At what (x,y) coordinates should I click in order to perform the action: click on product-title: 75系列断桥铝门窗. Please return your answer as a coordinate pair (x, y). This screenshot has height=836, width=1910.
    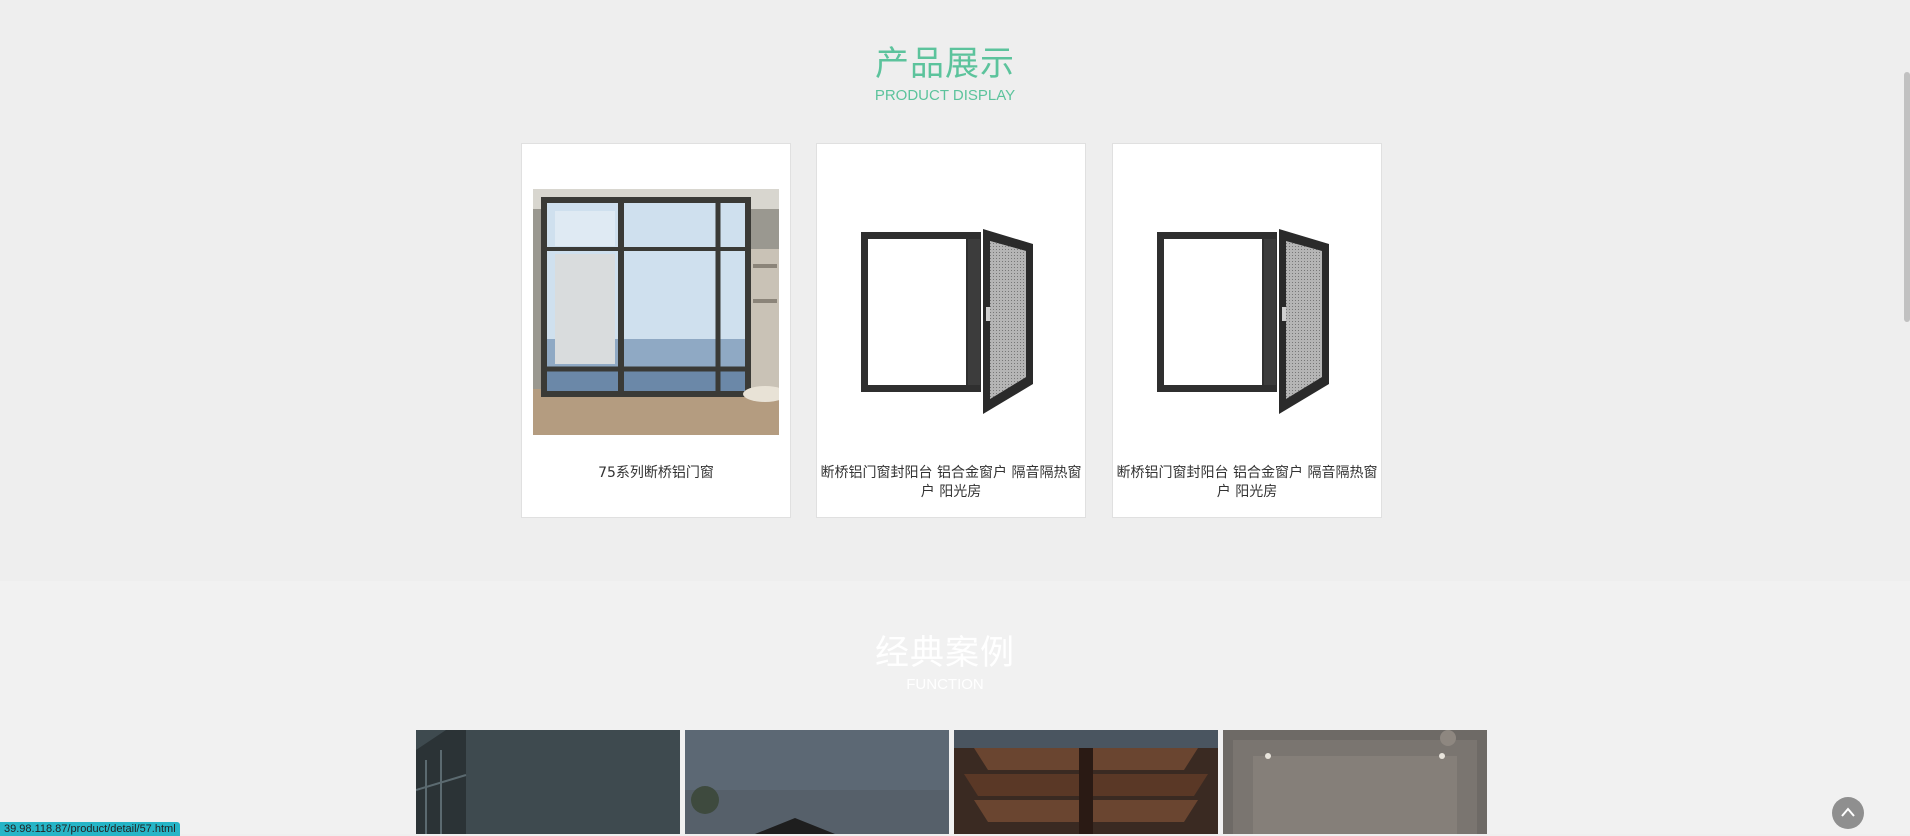
    Looking at the image, I should click on (656, 473).